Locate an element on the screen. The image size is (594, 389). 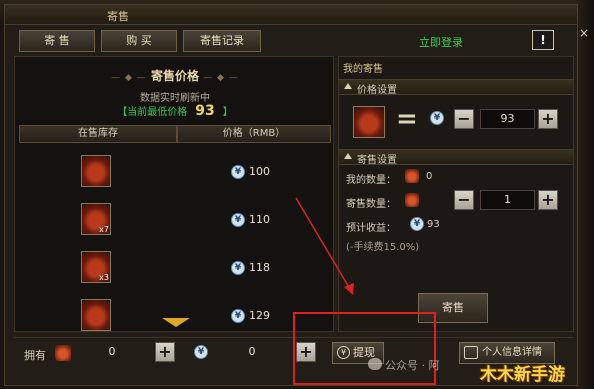
annotation-highlight-box is located at coordinates (364, 348).